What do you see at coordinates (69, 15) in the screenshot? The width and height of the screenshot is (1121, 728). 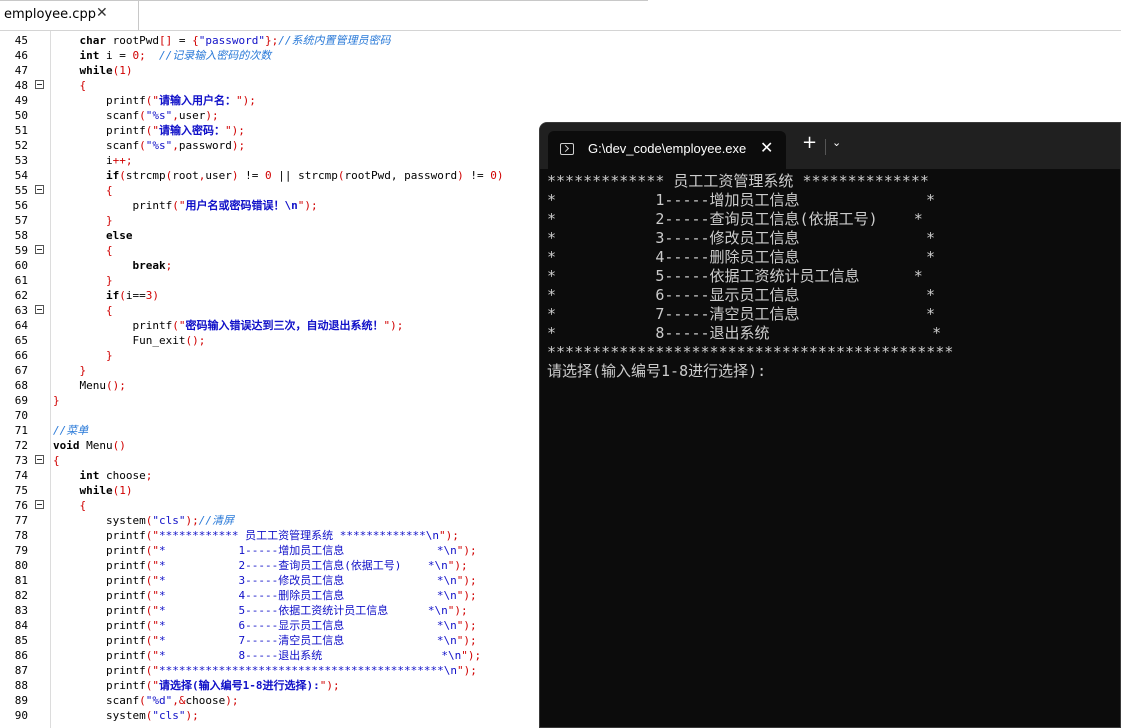 I see `tab-employee-cpp: employee.cpp ✕` at bounding box center [69, 15].